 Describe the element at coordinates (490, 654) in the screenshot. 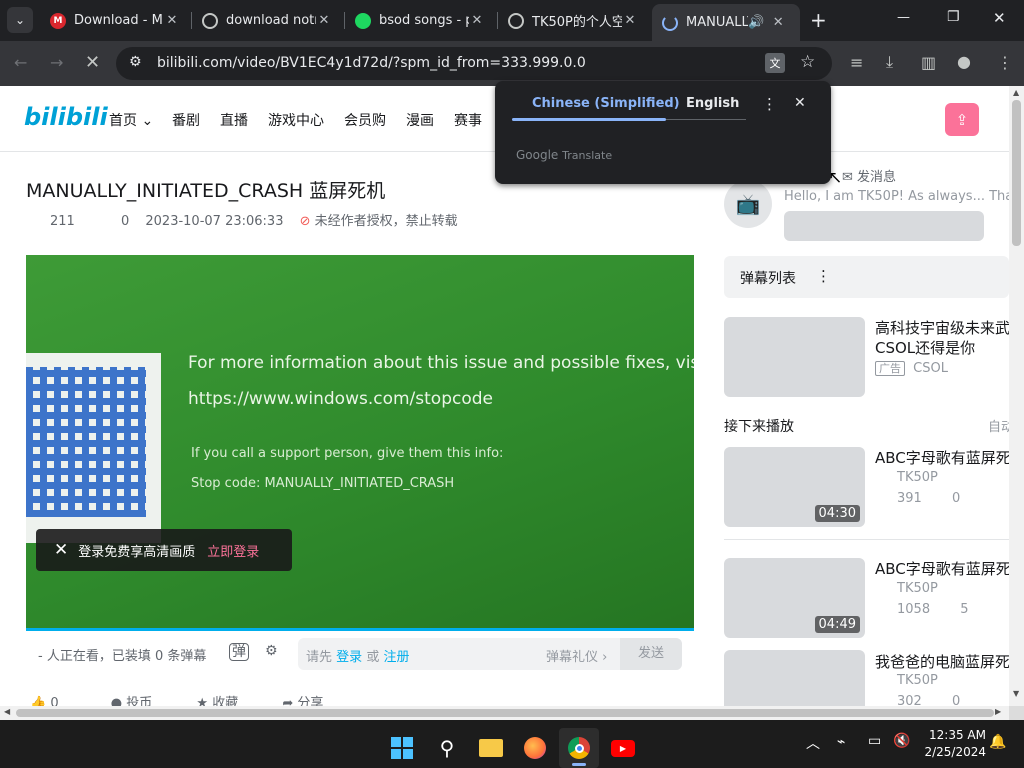

I see `danmaku-input: 请先 登录 或 注册 弹幕礼仪 › 发送` at that location.